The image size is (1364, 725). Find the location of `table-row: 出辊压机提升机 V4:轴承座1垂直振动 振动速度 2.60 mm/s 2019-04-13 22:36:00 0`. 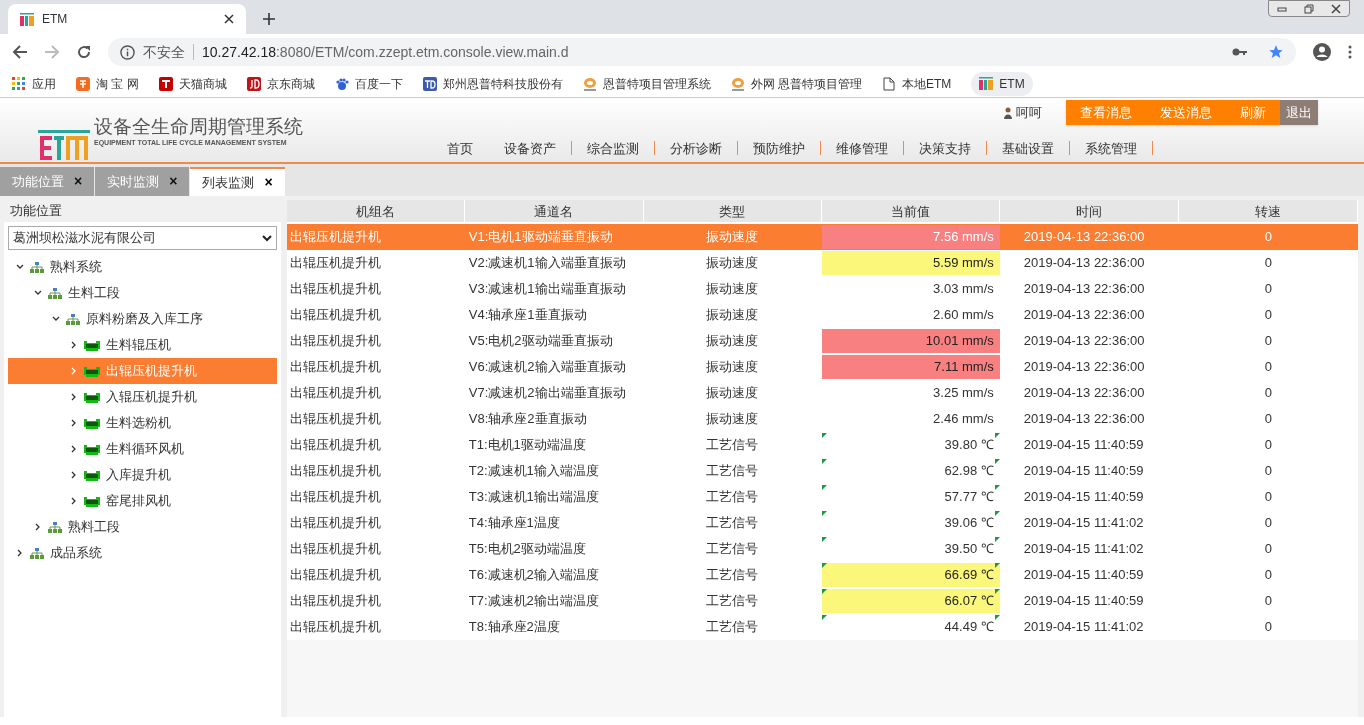

table-row: 出辊压机提升机 V4:轴承座1垂直振动 振动速度 2.60 mm/s 2019-04-13 22:36:00 0 is located at coordinates (822, 315).